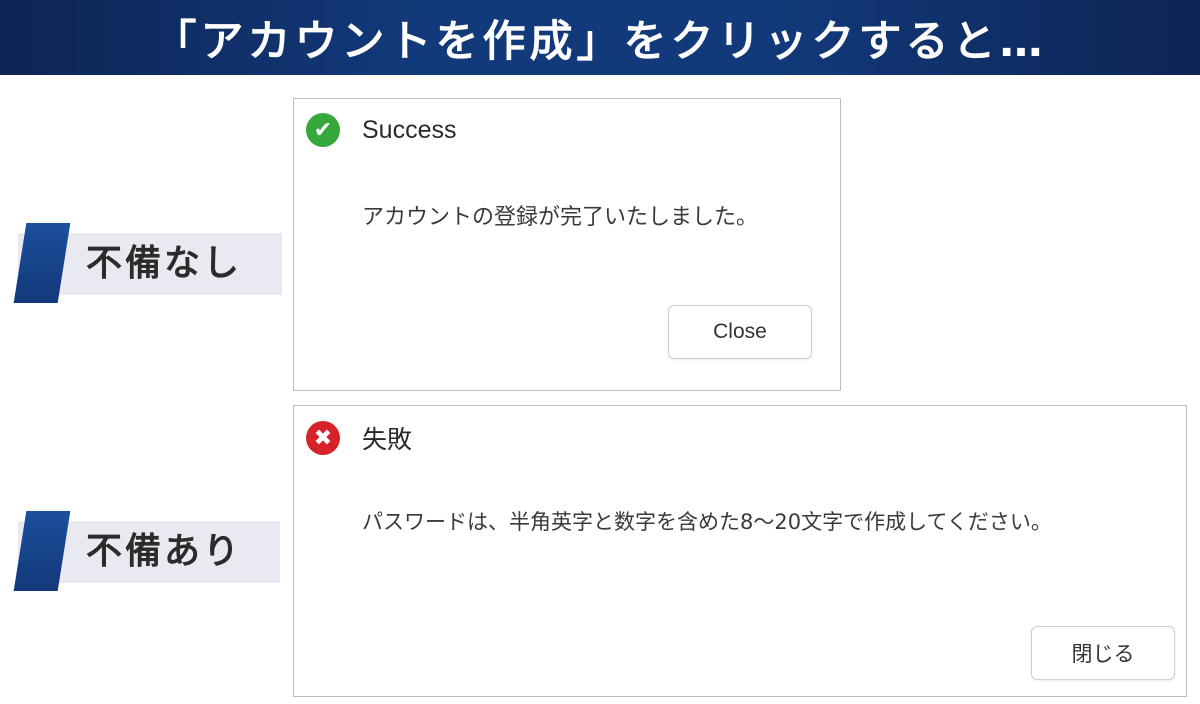 Image resolution: width=1200 pixels, height=704 pixels. What do you see at coordinates (164, 551) in the screenshot?
I see `case-label-text: 不備あり` at bounding box center [164, 551].